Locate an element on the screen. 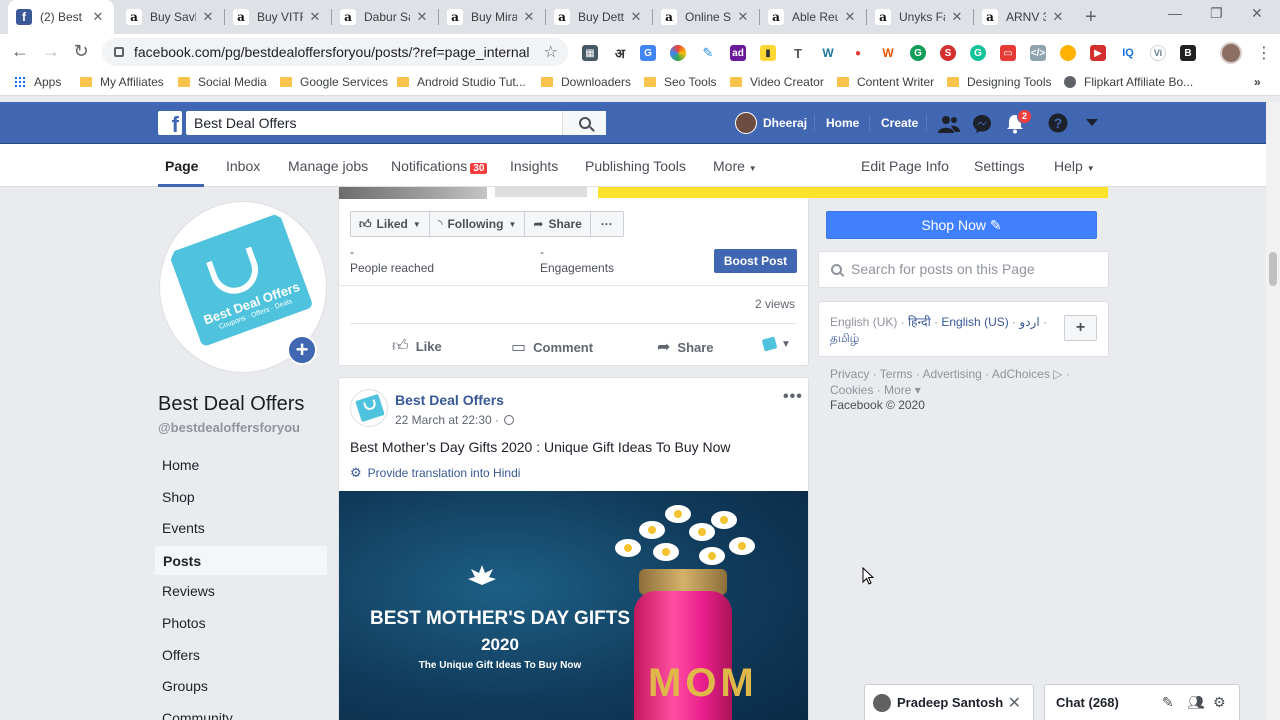 This screenshot has height=720, width=1280. tab-insights: Insights is located at coordinates (534, 166).